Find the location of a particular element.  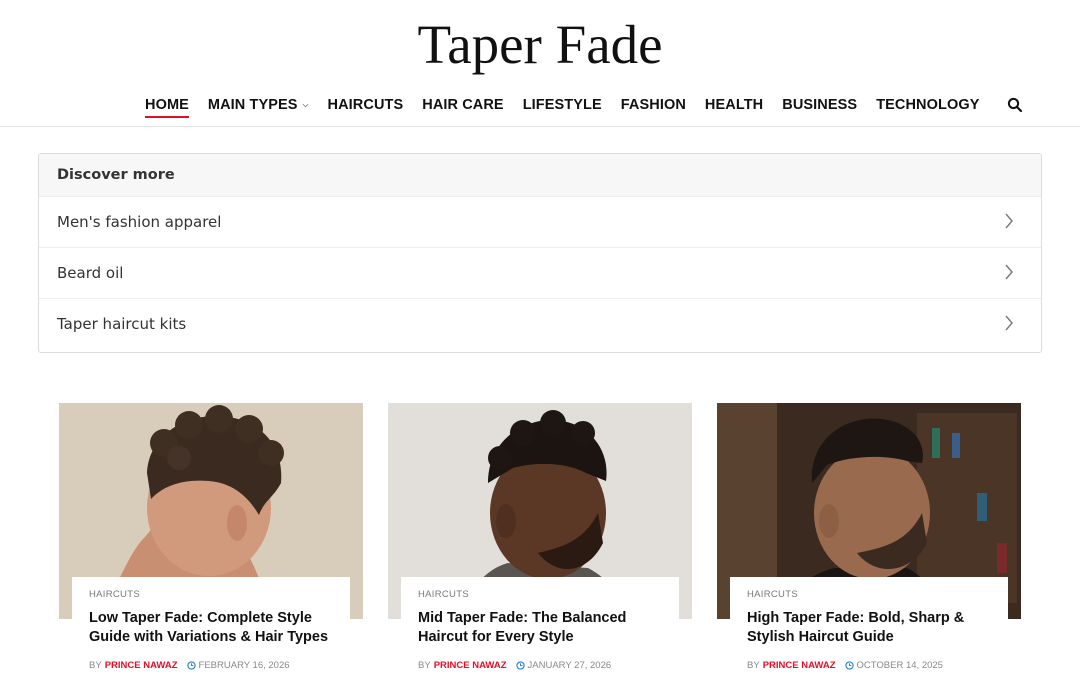

nav-item-label: HOME is located at coordinates (167, 105).